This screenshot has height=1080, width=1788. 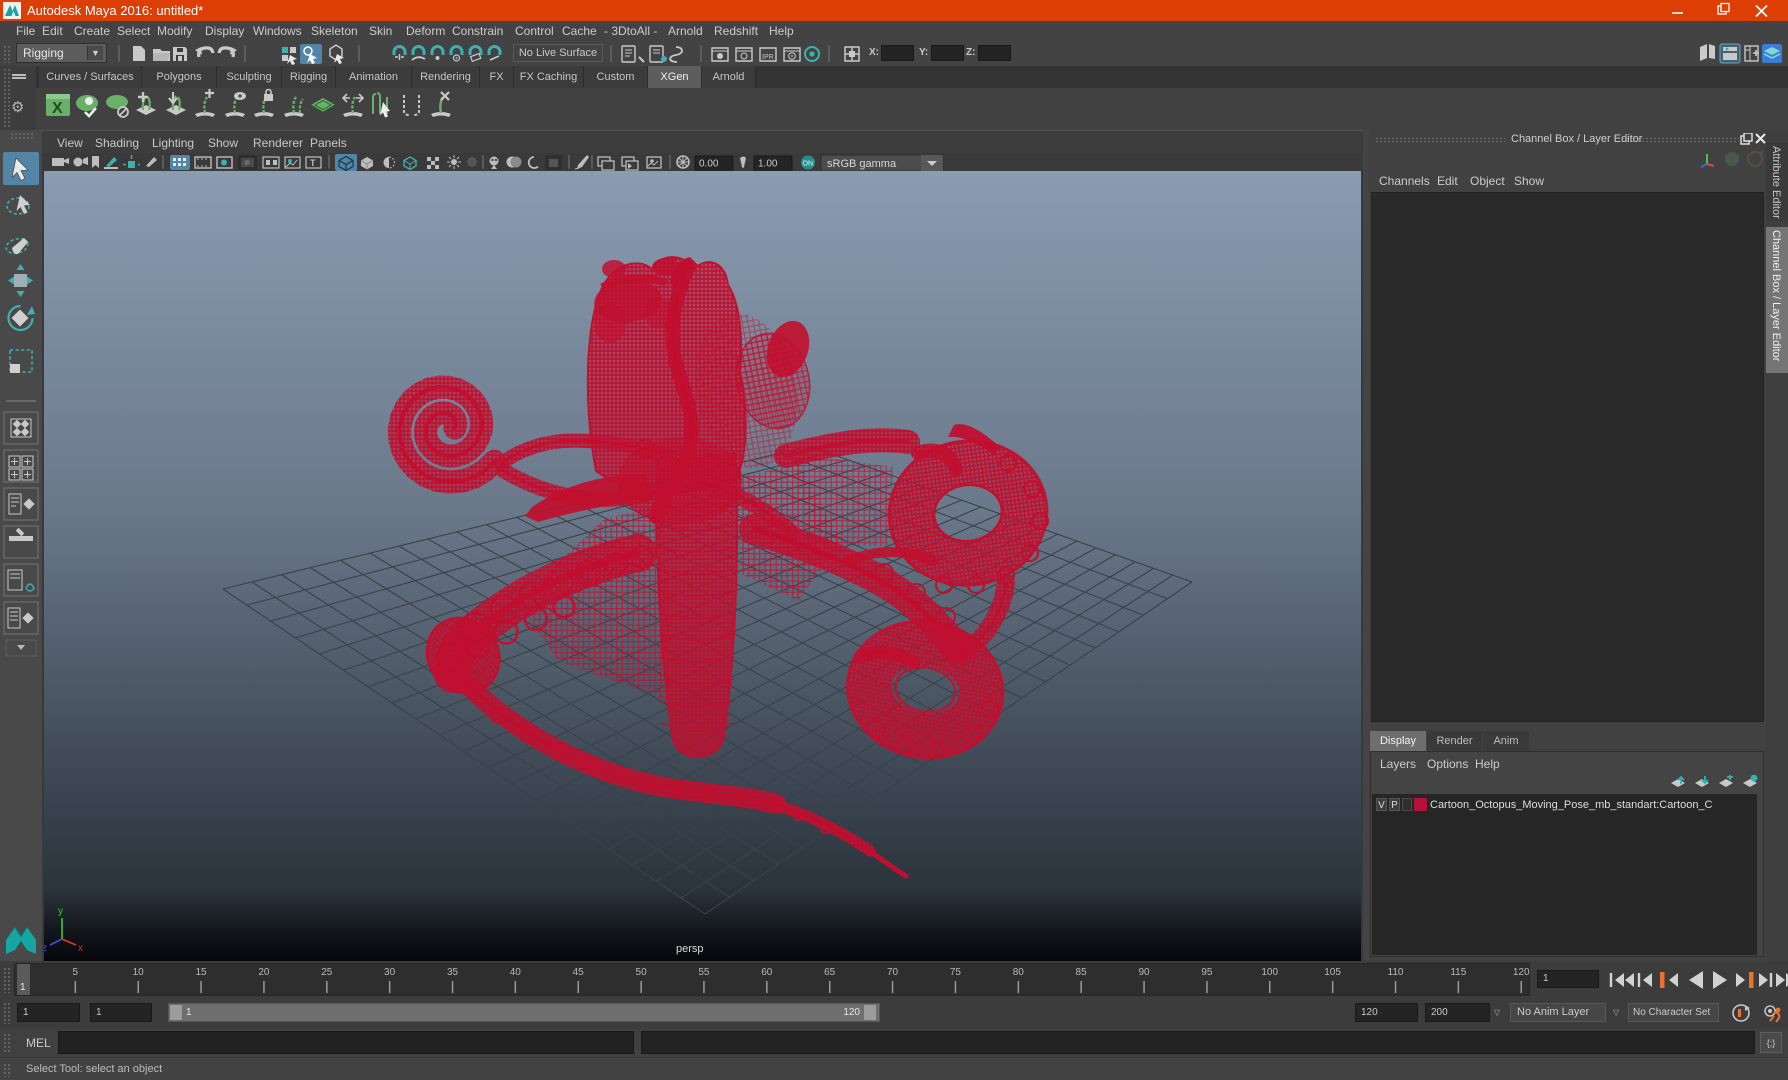 What do you see at coordinates (1144, 972) in the screenshot?
I see `svg-text: 90` at bounding box center [1144, 972].